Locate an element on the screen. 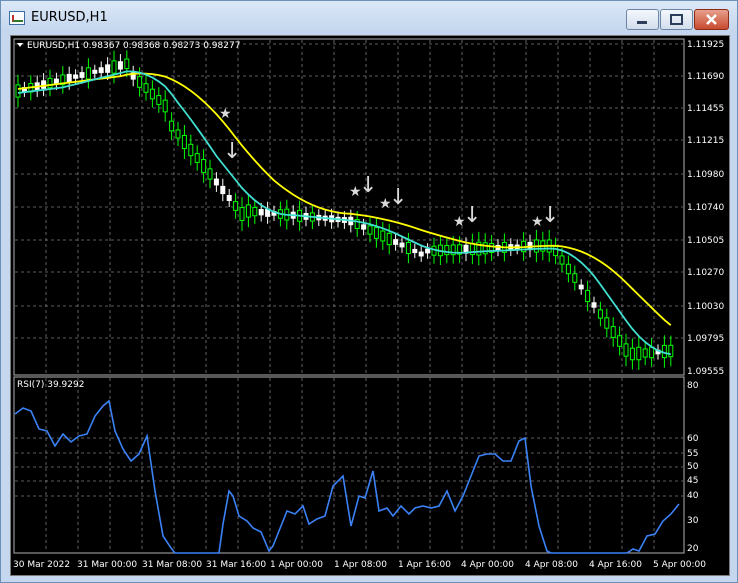  price-label: 1.10270 is located at coordinates (705, 273).